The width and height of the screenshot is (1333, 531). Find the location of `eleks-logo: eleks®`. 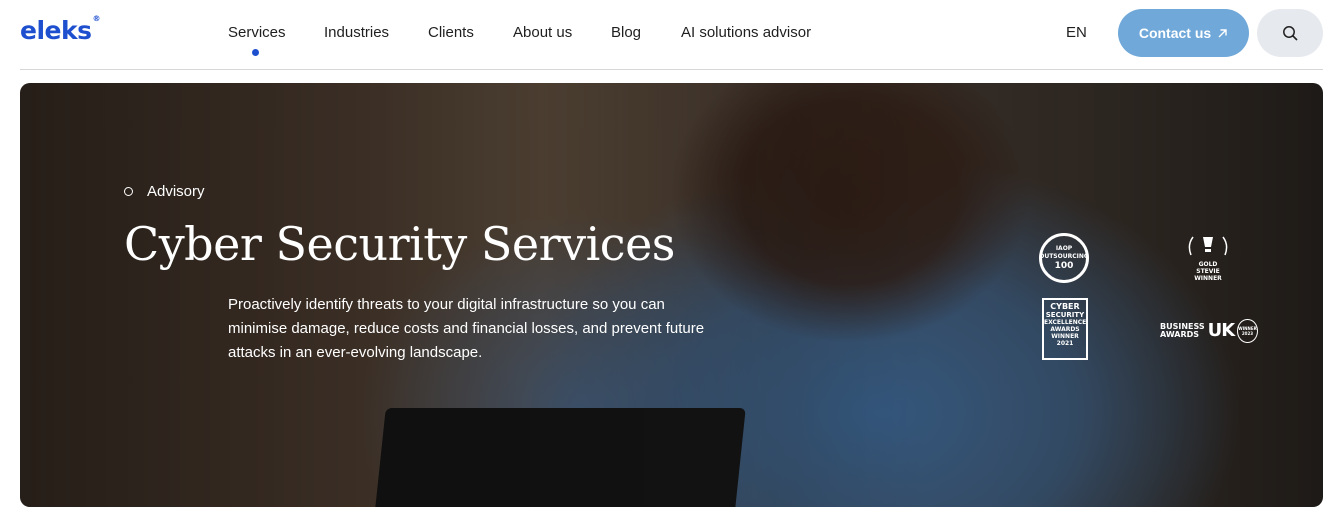

eleks-logo: eleks® is located at coordinates (60, 29).